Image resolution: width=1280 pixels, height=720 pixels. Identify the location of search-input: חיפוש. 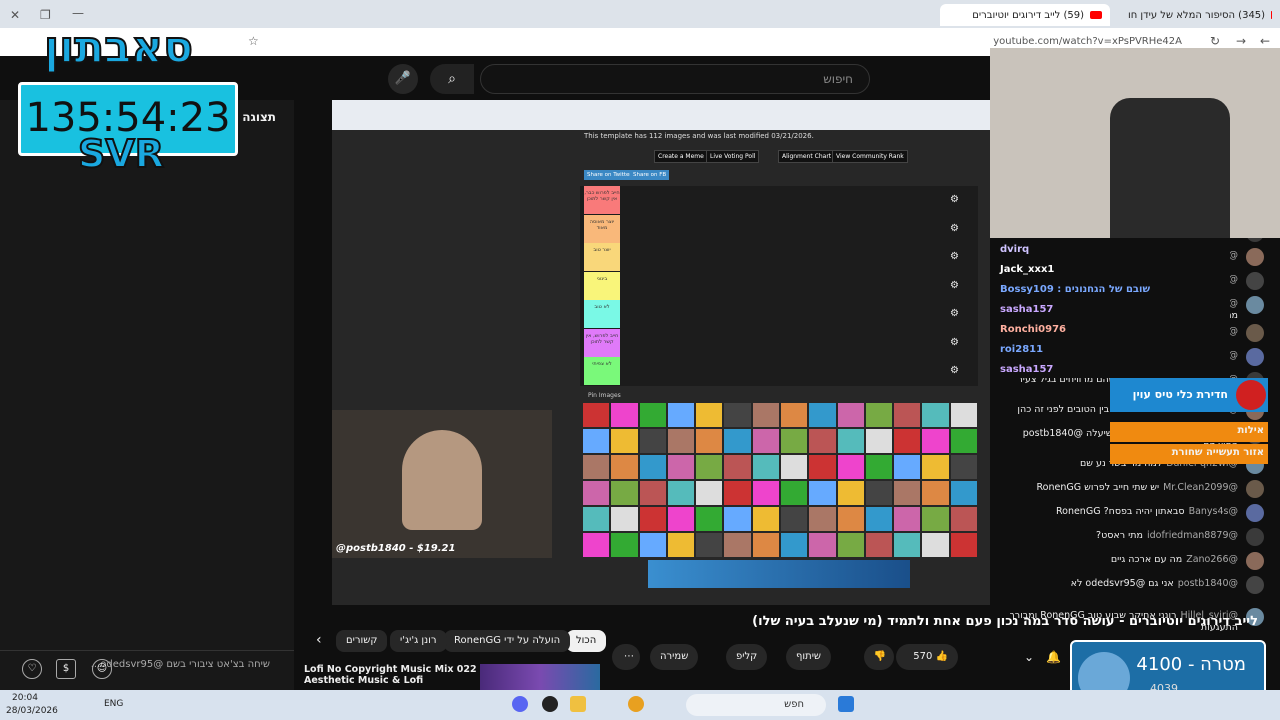
(675, 79).